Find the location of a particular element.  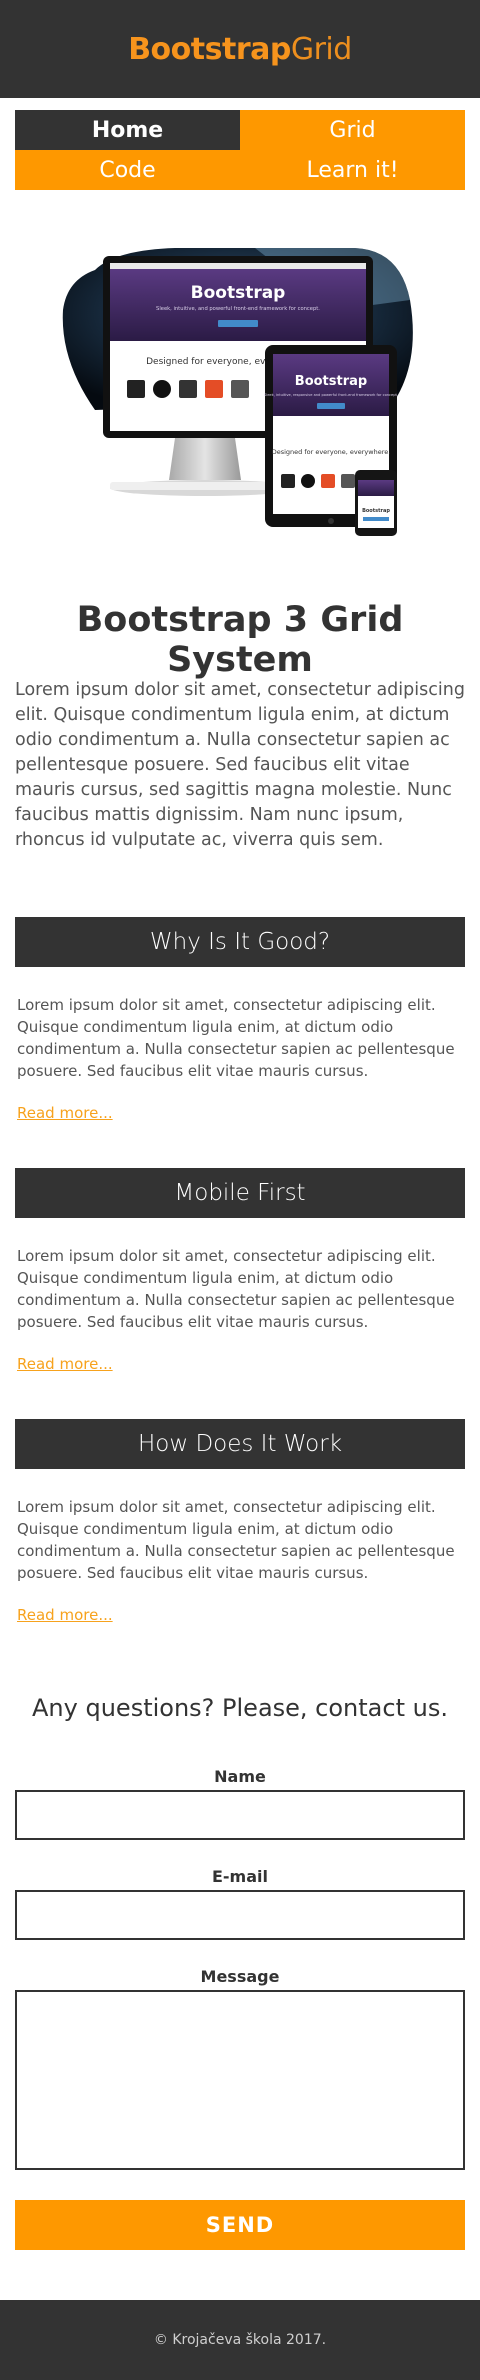

send-button: SEND is located at coordinates (240, 2225).